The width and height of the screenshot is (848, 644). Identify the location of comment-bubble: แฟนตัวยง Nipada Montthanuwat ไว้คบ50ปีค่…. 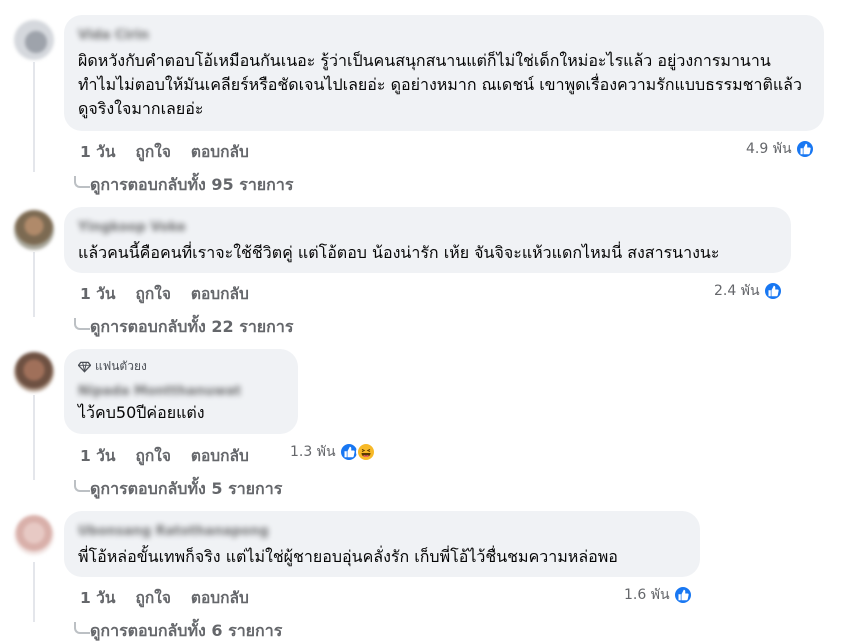
(181, 391).